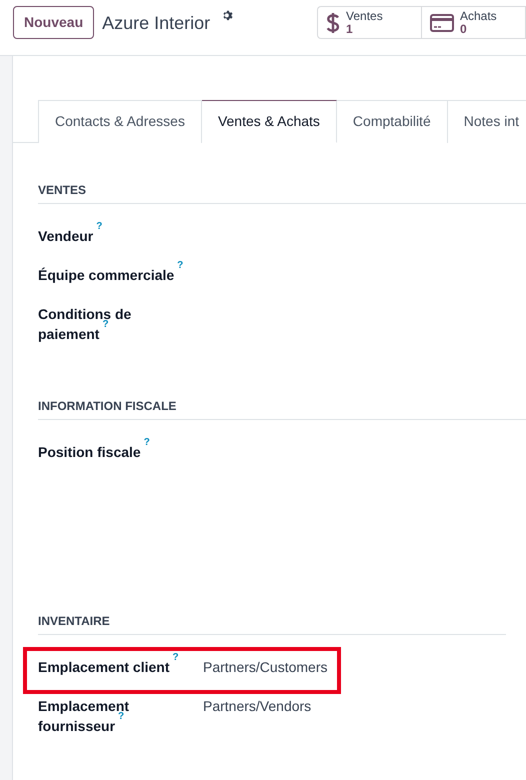  Describe the element at coordinates (156, 23) in the screenshot. I see `record-title: Azure Interior` at that location.